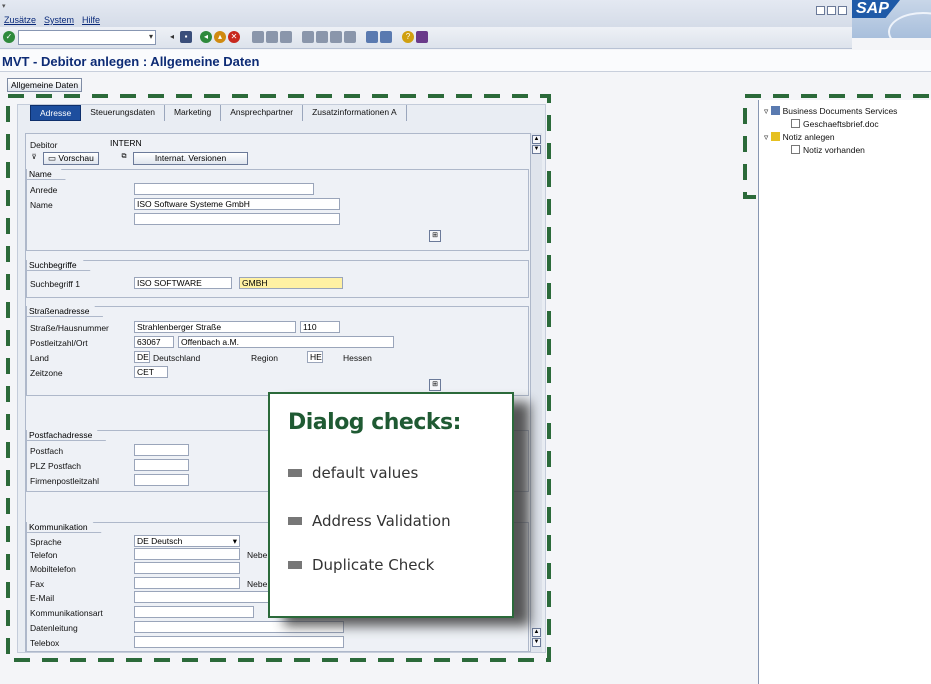 This screenshot has width=931, height=684. I want to click on tree-leaf-brief-label: Geschaeftsbrief.doc, so click(841, 124).